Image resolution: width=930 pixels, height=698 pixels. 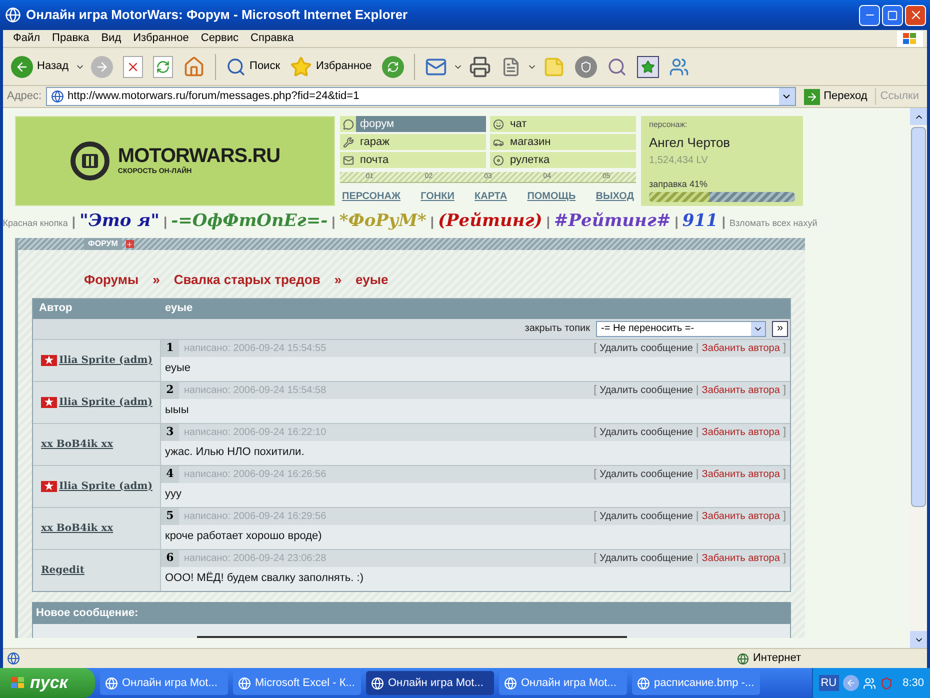 What do you see at coordinates (615, 196) in the screenshot?
I see `nav-link: ВЫХОД` at bounding box center [615, 196].